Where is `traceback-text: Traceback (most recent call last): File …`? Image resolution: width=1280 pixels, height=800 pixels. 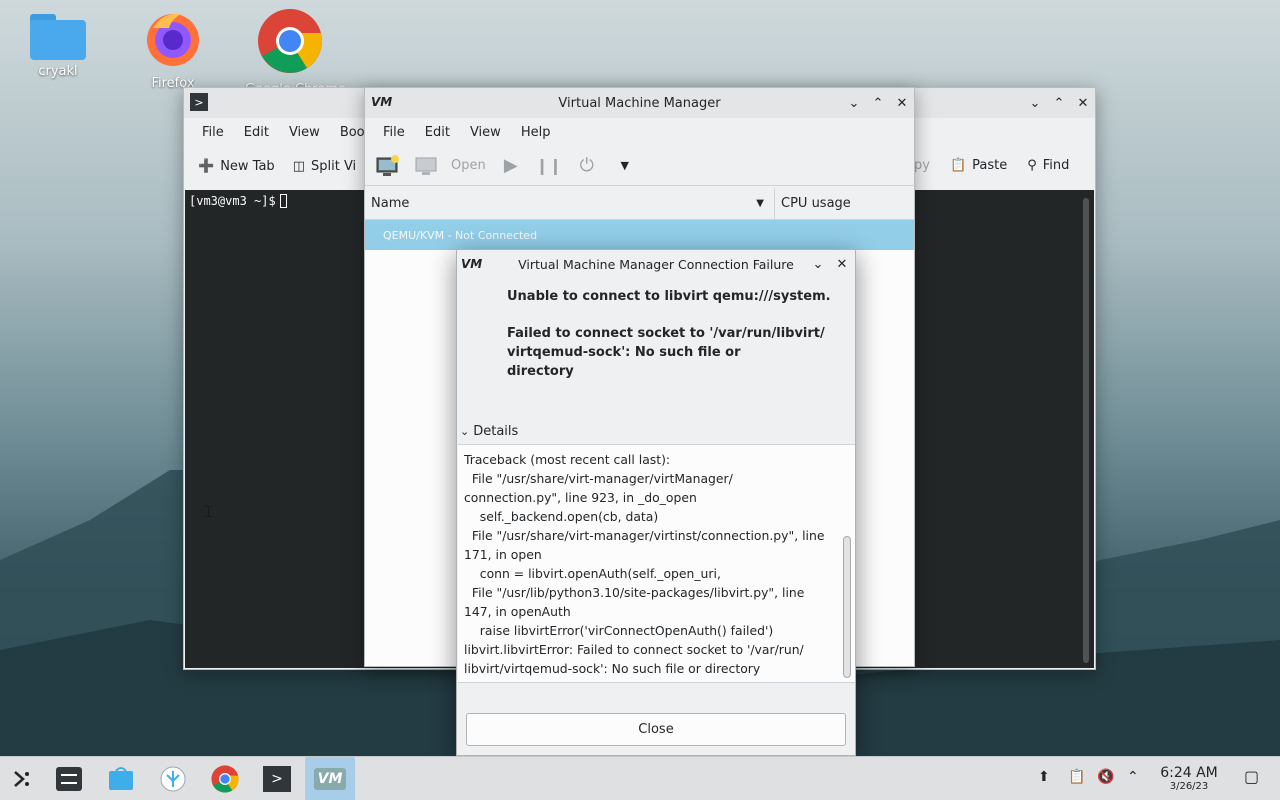 traceback-text: Traceback (most recent call last): File … is located at coordinates (656, 563).